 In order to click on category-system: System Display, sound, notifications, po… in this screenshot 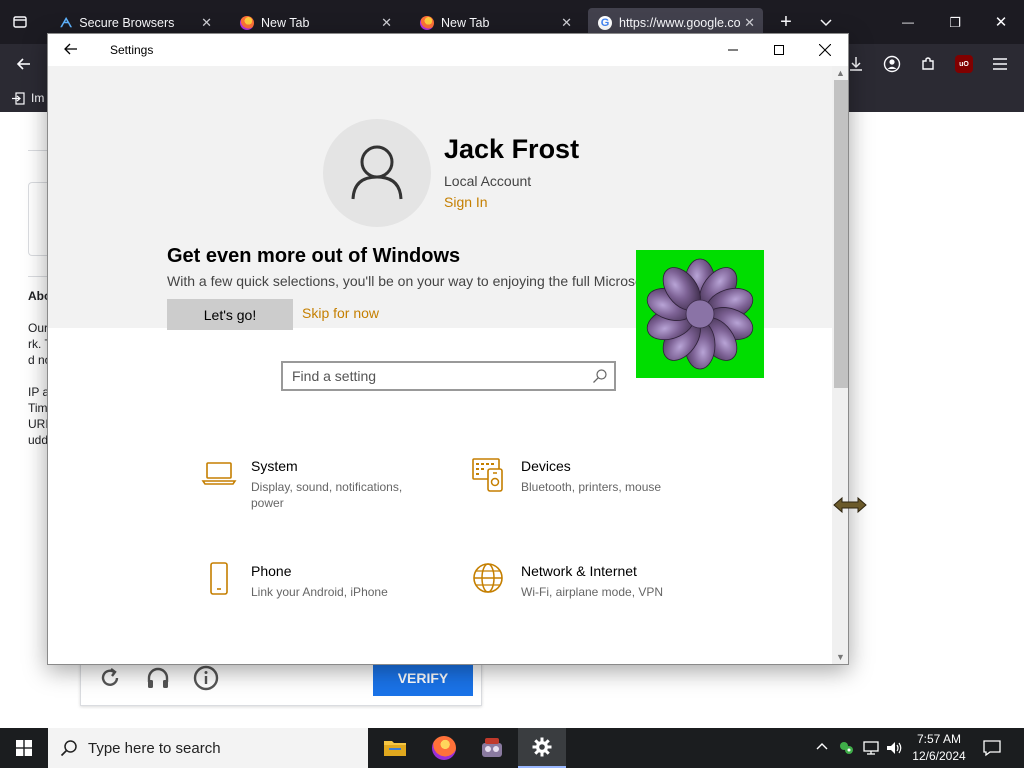, I will do `click(331, 487)`.